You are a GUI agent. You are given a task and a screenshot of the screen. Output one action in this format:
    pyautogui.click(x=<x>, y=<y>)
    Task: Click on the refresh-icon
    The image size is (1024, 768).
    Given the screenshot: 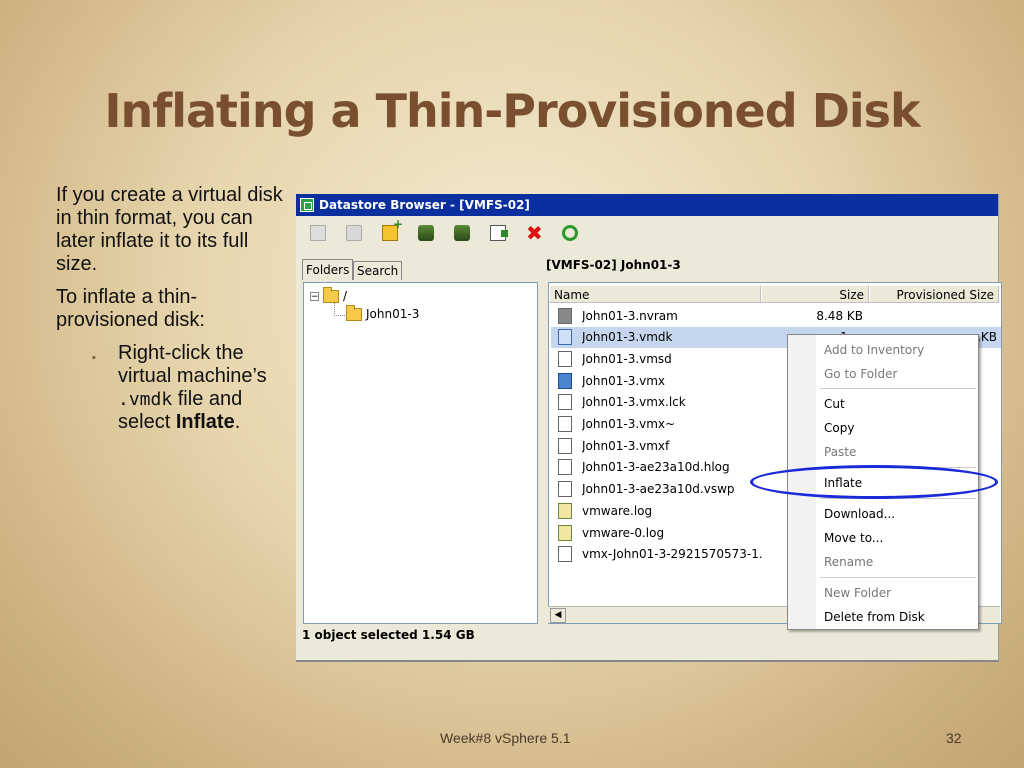 What is the action you would take?
    pyautogui.click(x=570, y=233)
    